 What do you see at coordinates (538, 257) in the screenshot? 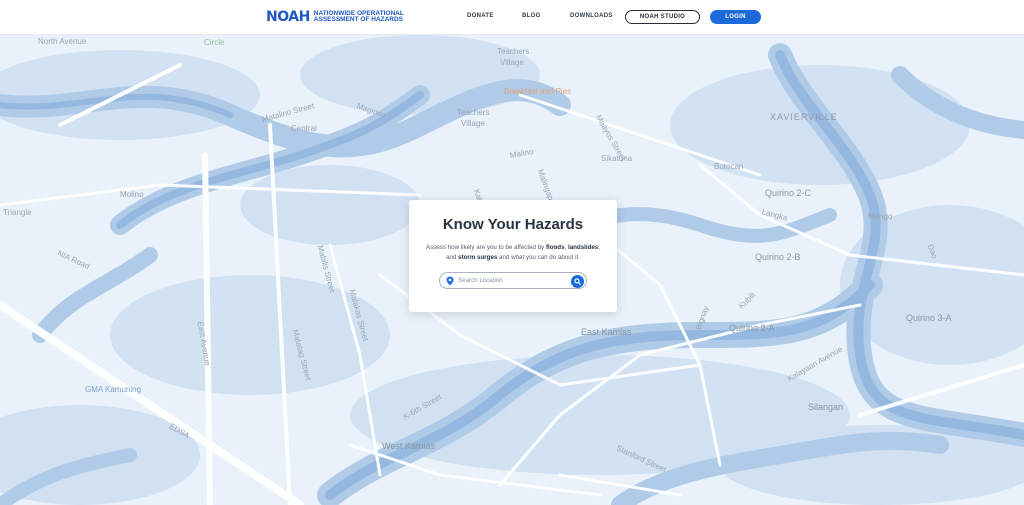
I see `desc-part-3: and what you can do about it.` at bounding box center [538, 257].